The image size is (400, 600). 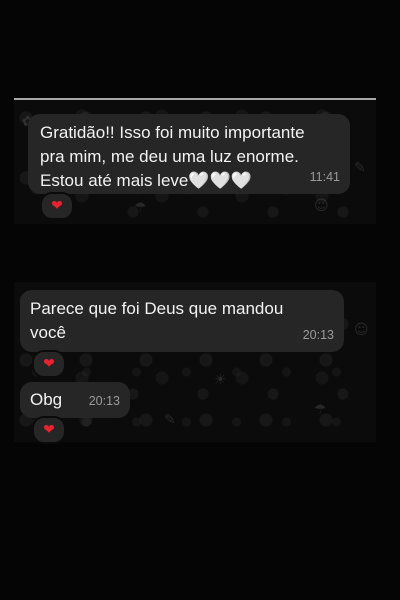 What do you see at coordinates (75, 400) in the screenshot?
I see `message-bubble: Obg 20:13` at bounding box center [75, 400].